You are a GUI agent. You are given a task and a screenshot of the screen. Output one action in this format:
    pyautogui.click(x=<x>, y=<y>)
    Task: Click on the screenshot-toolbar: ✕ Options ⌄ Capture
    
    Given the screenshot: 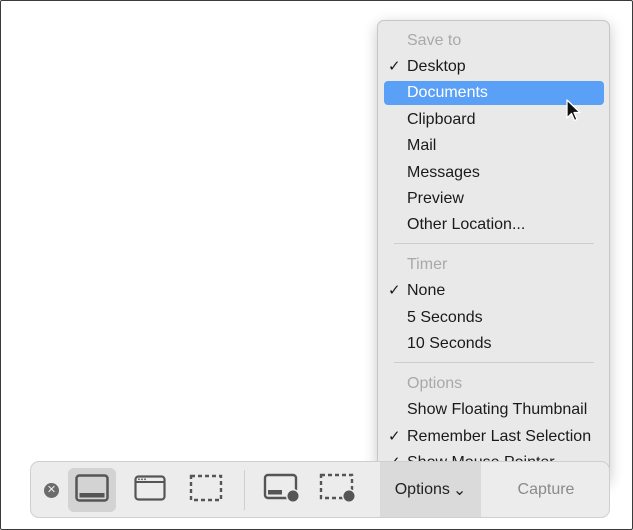 What is the action you would take?
    pyautogui.click(x=320, y=489)
    